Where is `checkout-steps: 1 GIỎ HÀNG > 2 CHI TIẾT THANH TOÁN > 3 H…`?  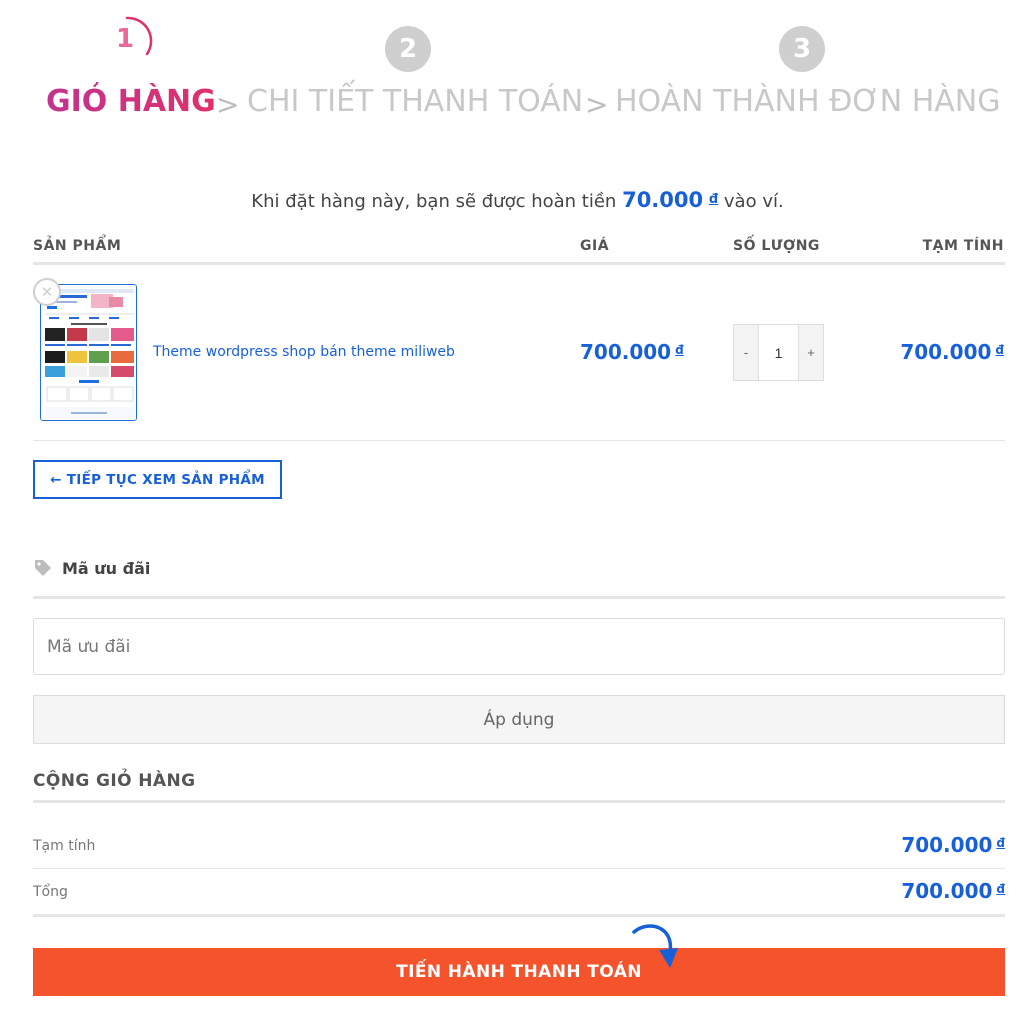 checkout-steps: 1 GIỎ HÀNG > 2 CHI TIẾT THANH TOÁN > 3 H… is located at coordinates (517, 70).